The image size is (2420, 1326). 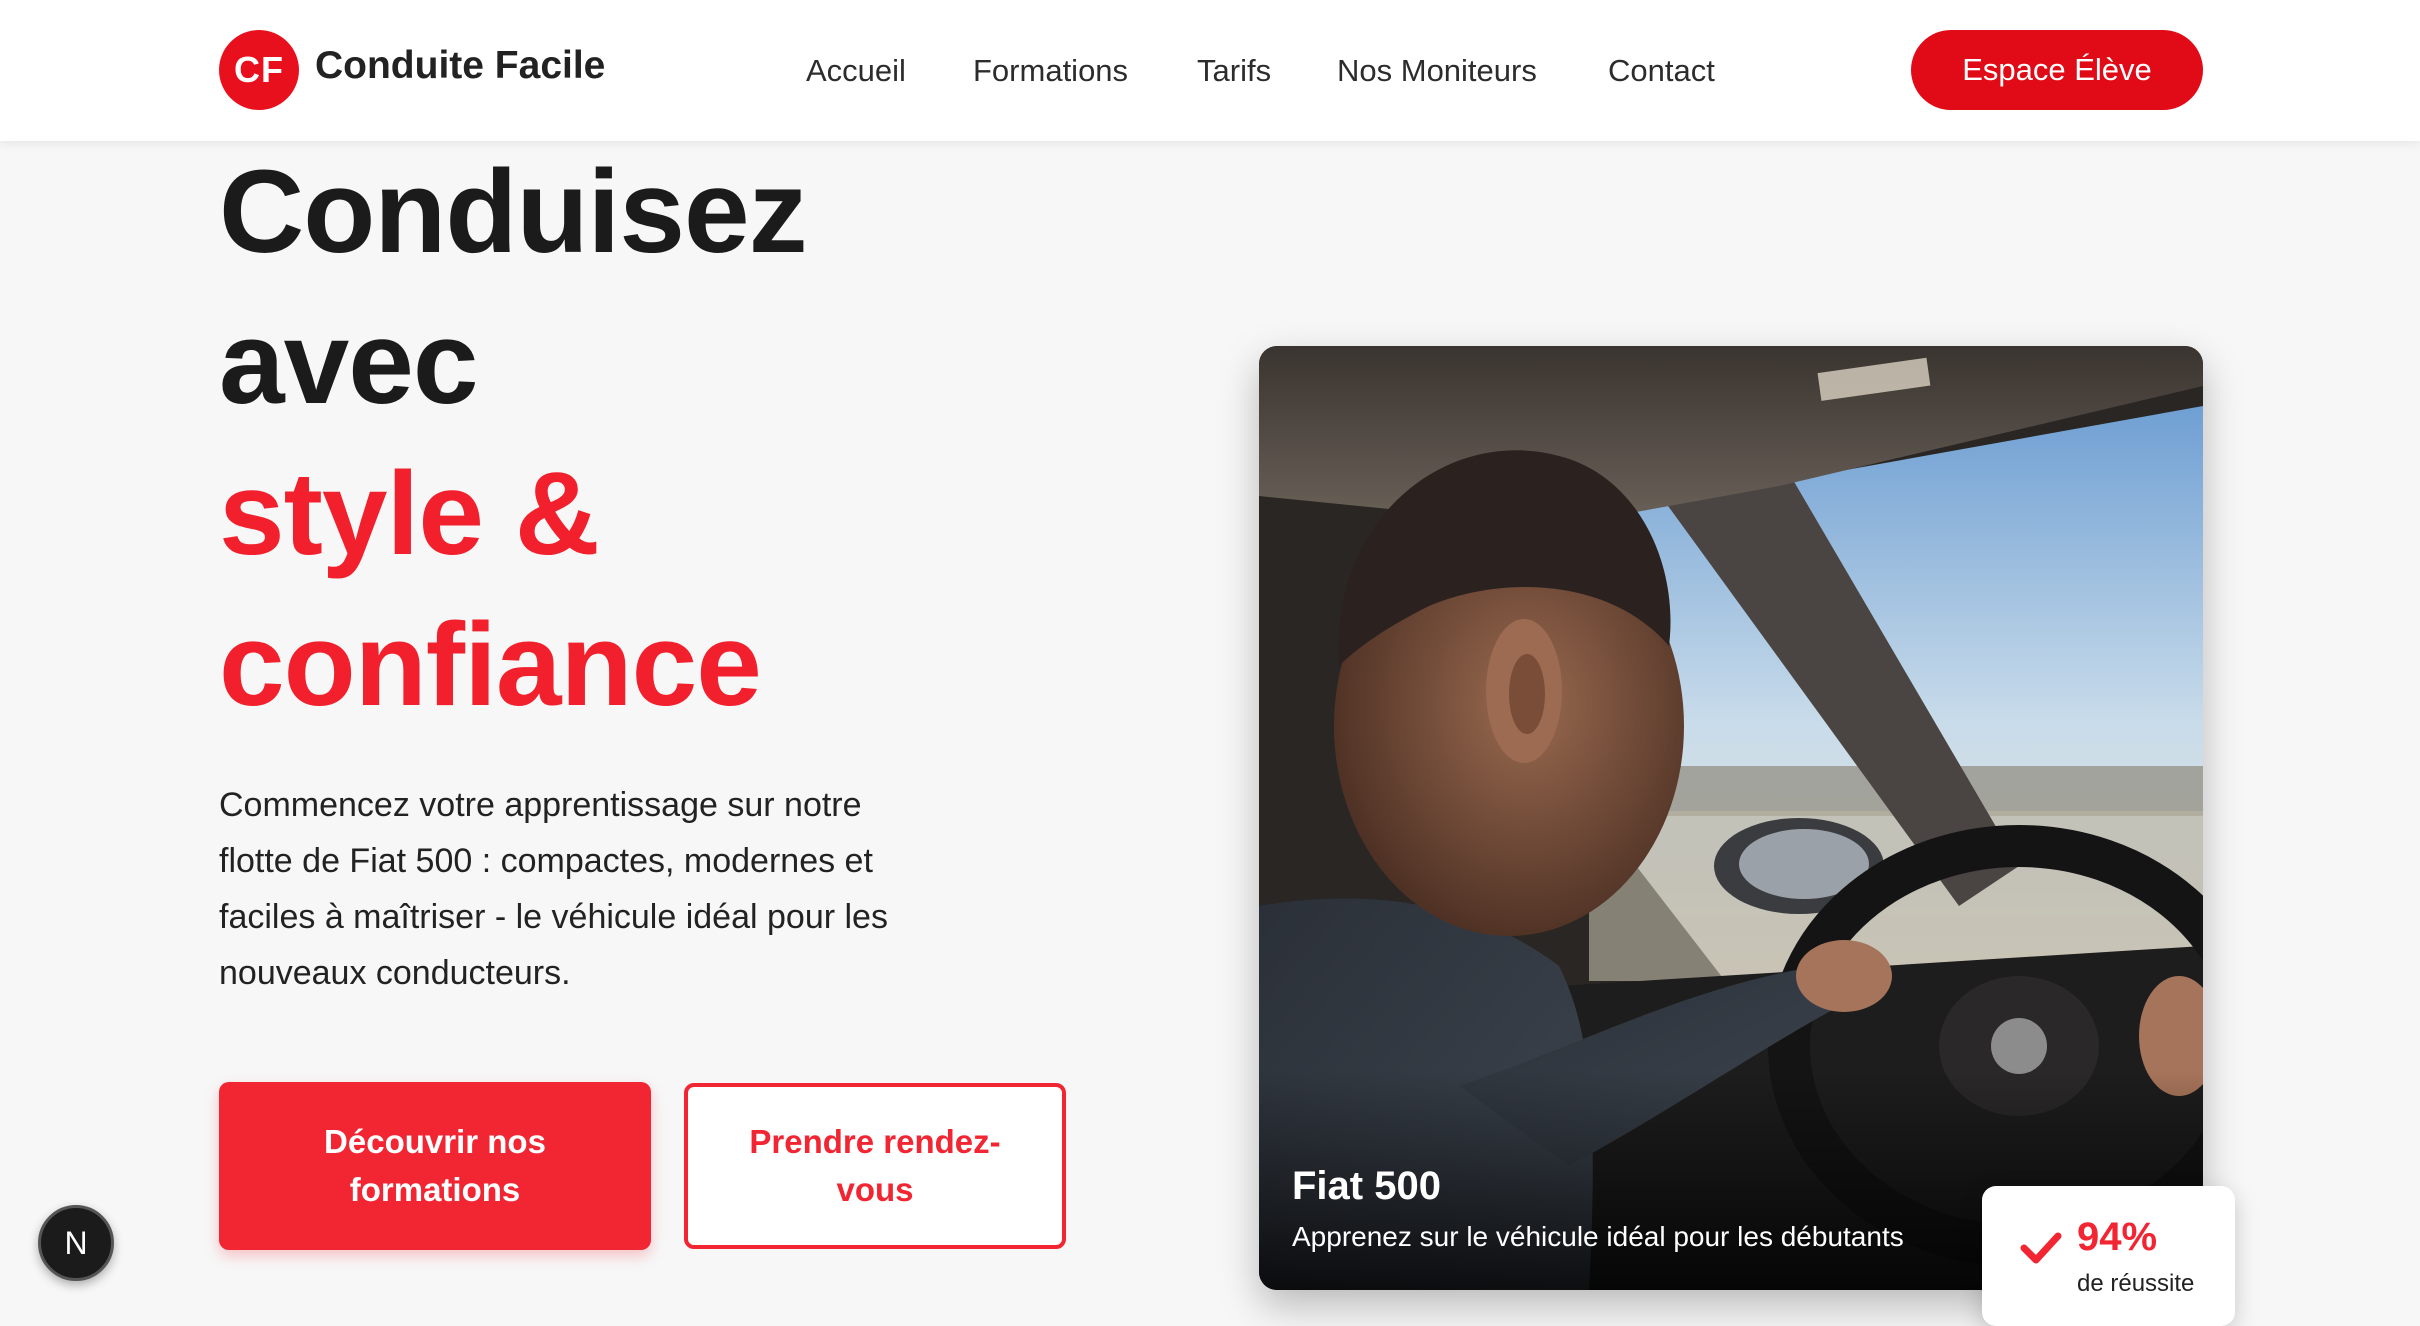 I want to click on check-icon, so click(x=2041, y=1248).